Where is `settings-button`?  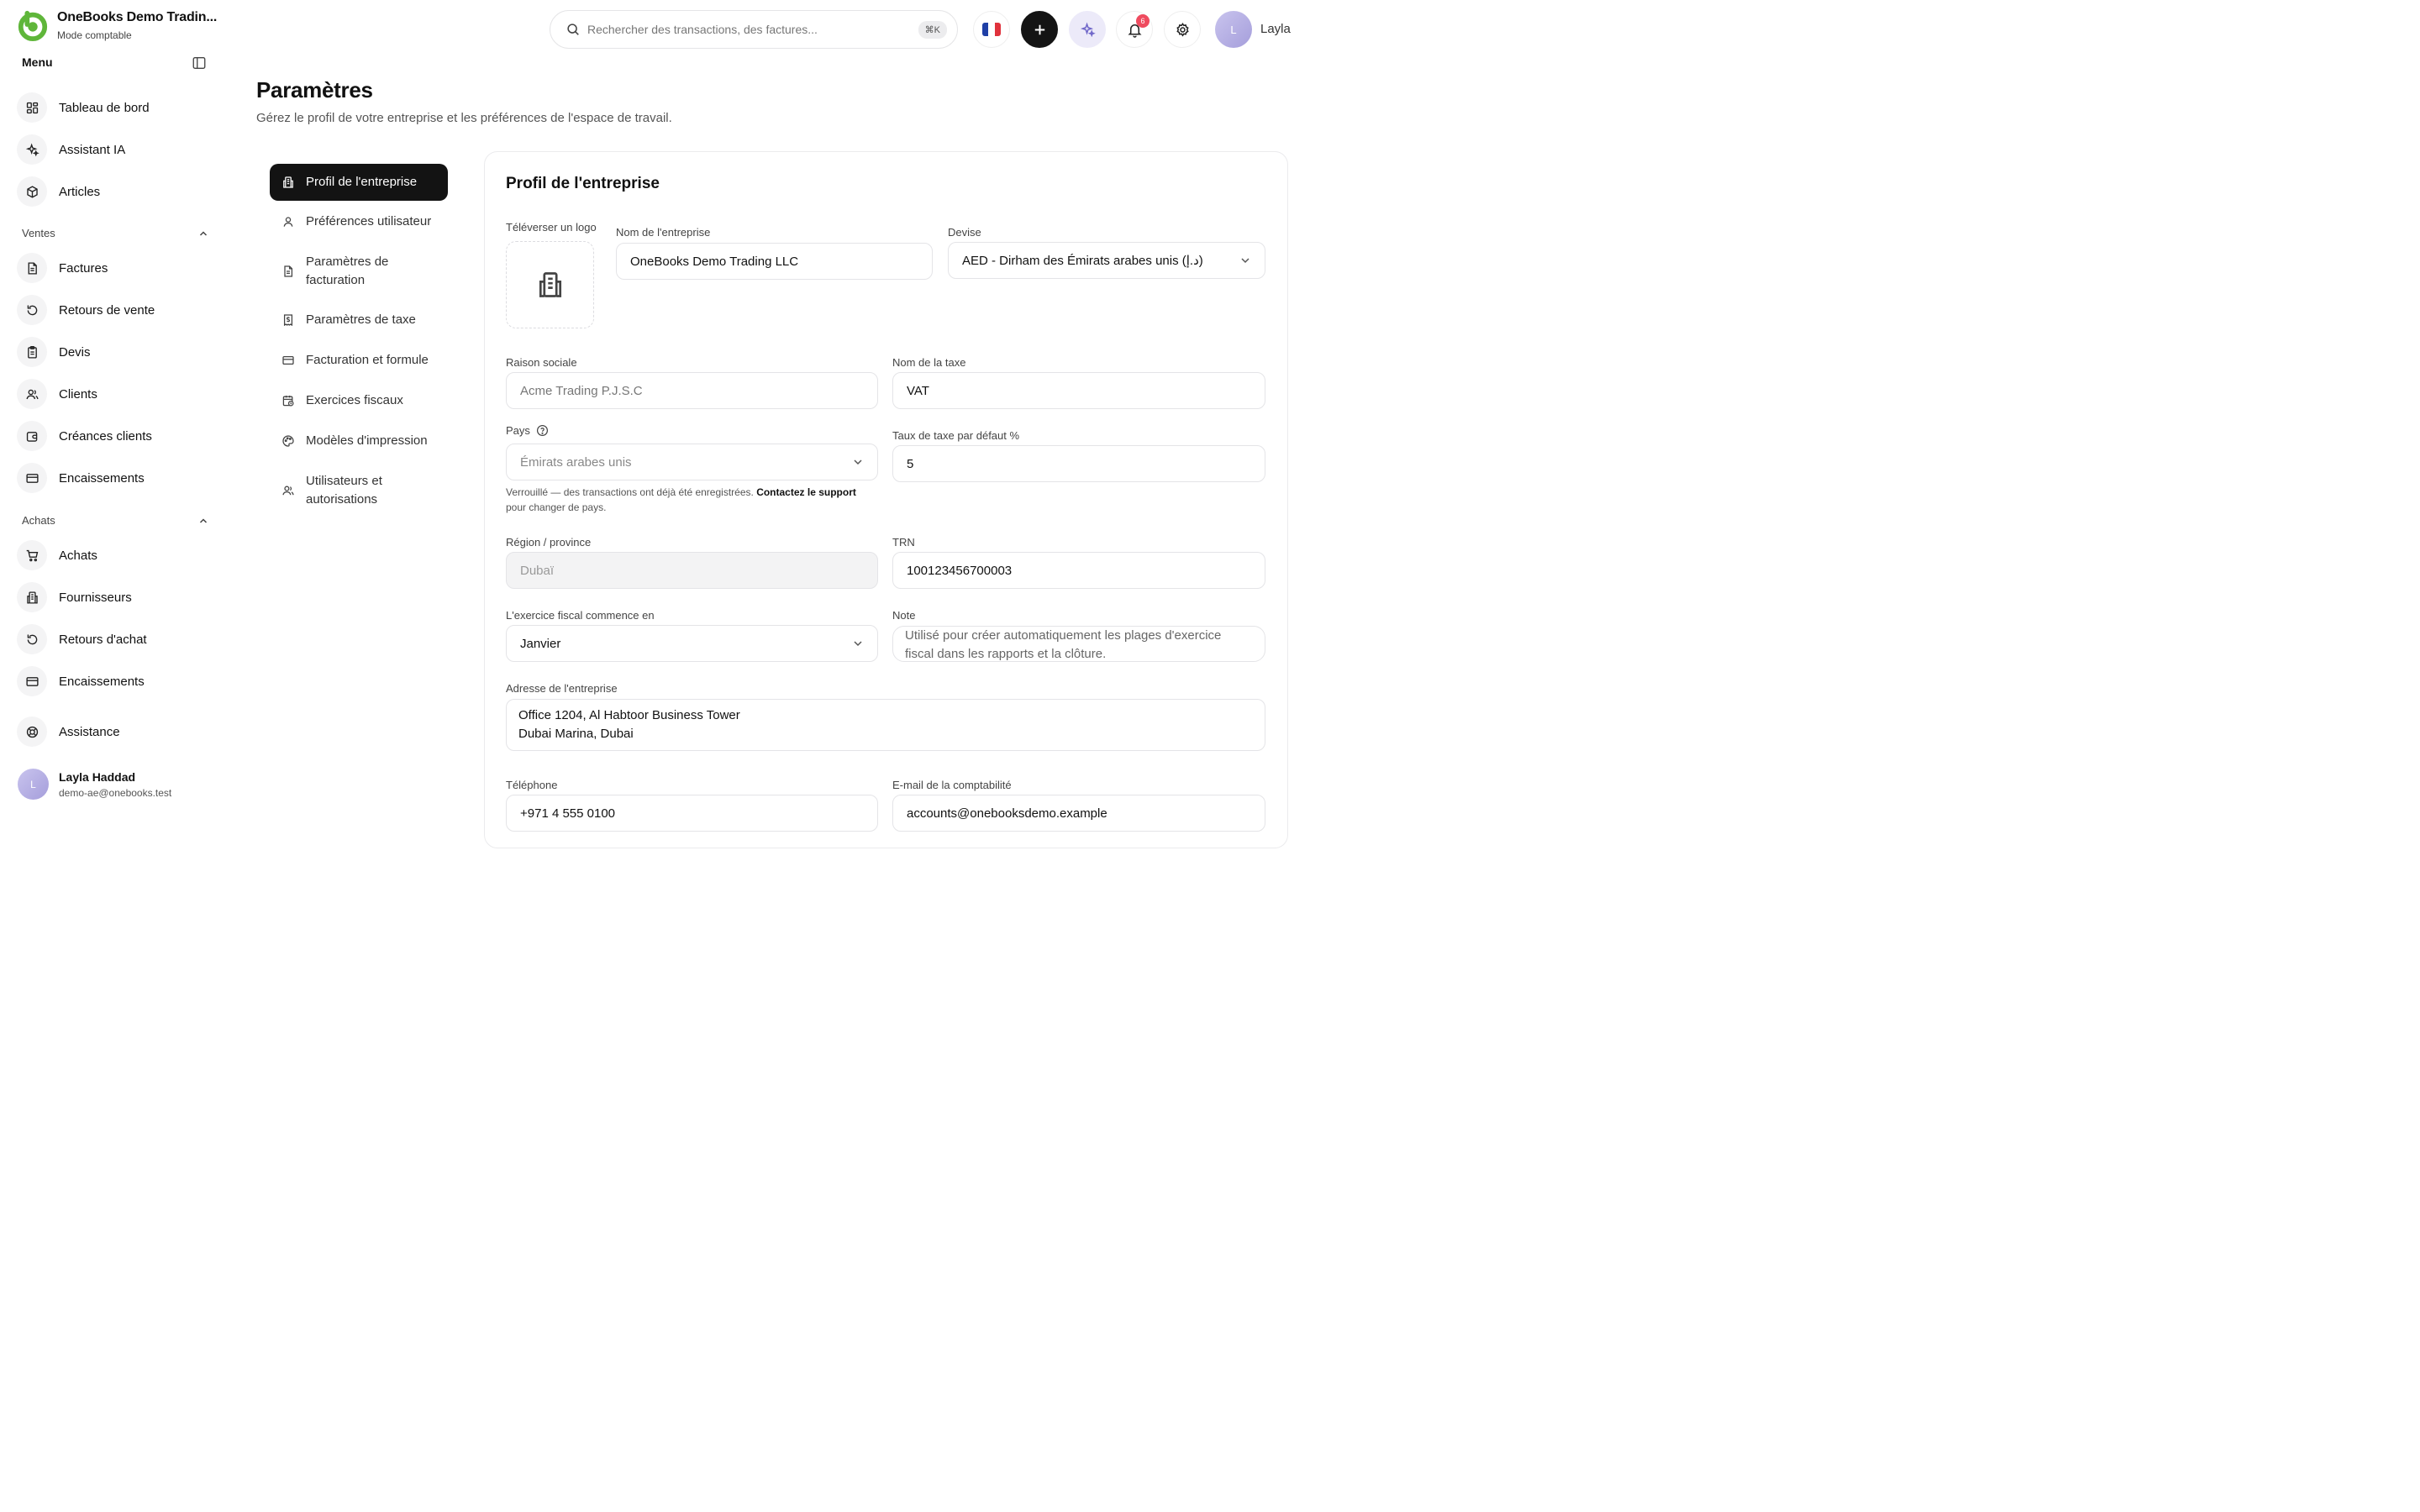
settings-button is located at coordinates (1182, 29).